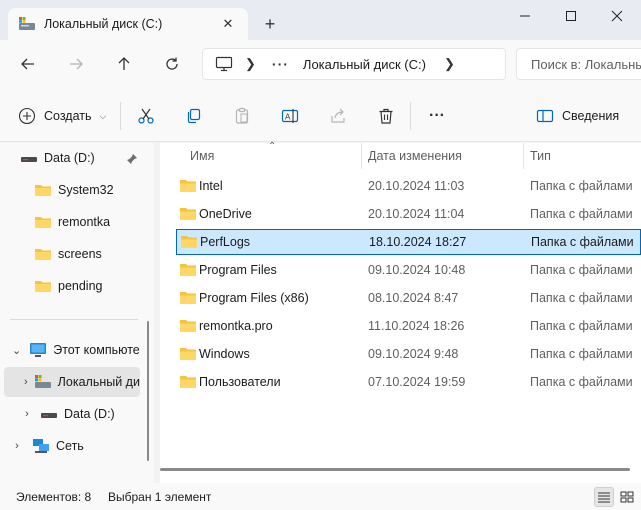 The height and width of the screenshot is (510, 641). What do you see at coordinates (228, 24) in the screenshot?
I see `close-tab-icon: ✕` at bounding box center [228, 24].